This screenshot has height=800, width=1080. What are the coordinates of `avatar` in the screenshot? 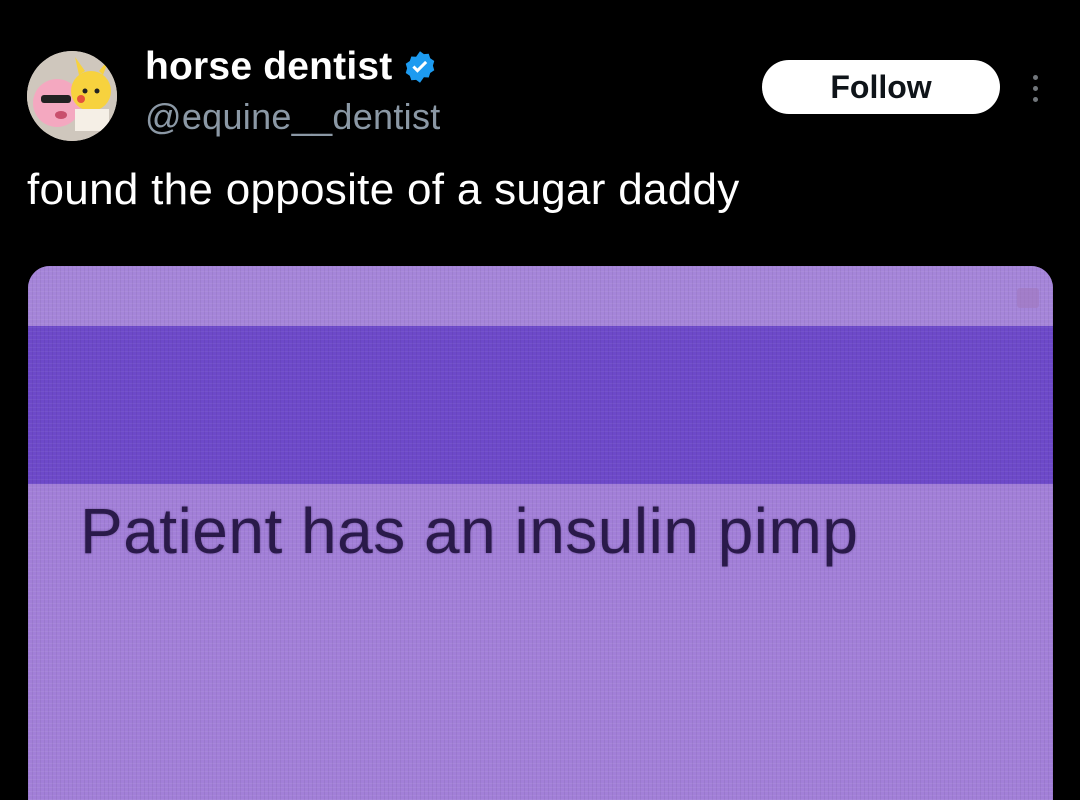 It's located at (72, 96).